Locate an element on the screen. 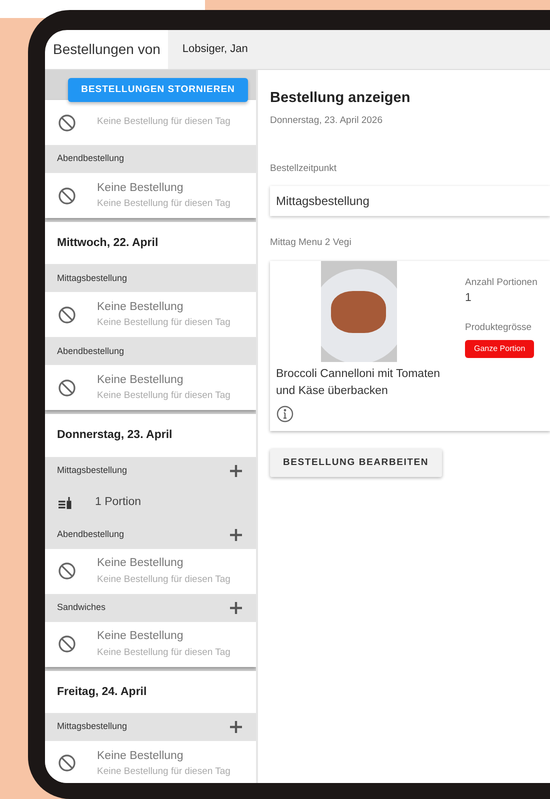  order-entry: 1 Portion is located at coordinates (150, 502).